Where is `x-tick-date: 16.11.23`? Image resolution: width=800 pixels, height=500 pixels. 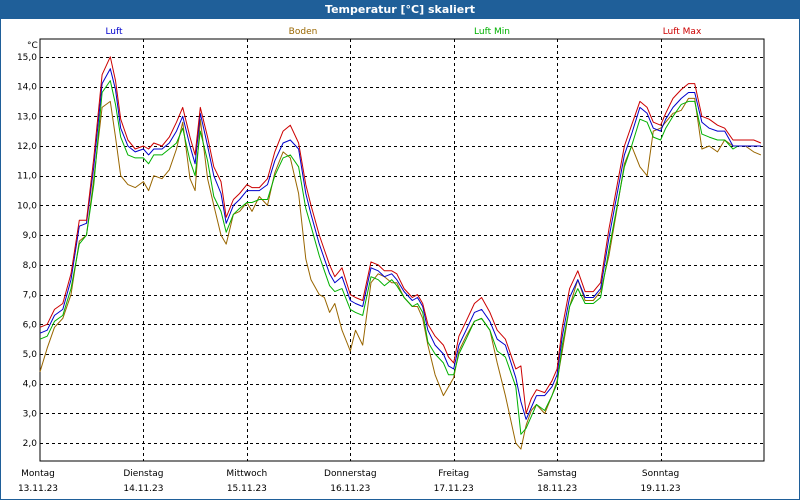 x-tick-date: 16.11.23 is located at coordinates (350, 489).